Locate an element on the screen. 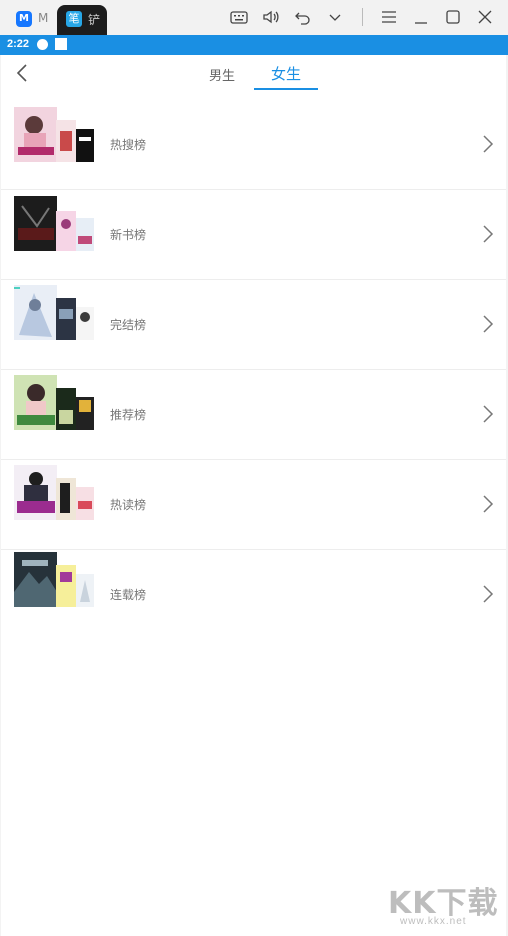  keyboard-icon is located at coordinates (239, 17).